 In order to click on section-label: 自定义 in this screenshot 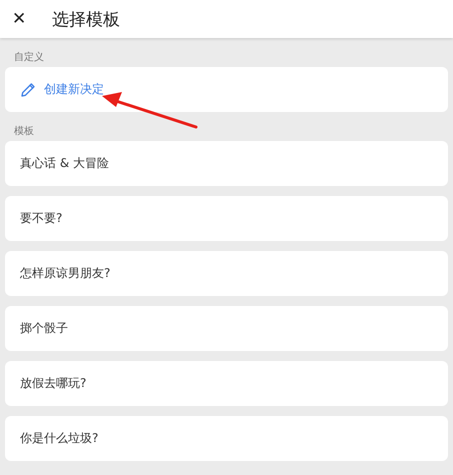, I will do `click(29, 57)`.